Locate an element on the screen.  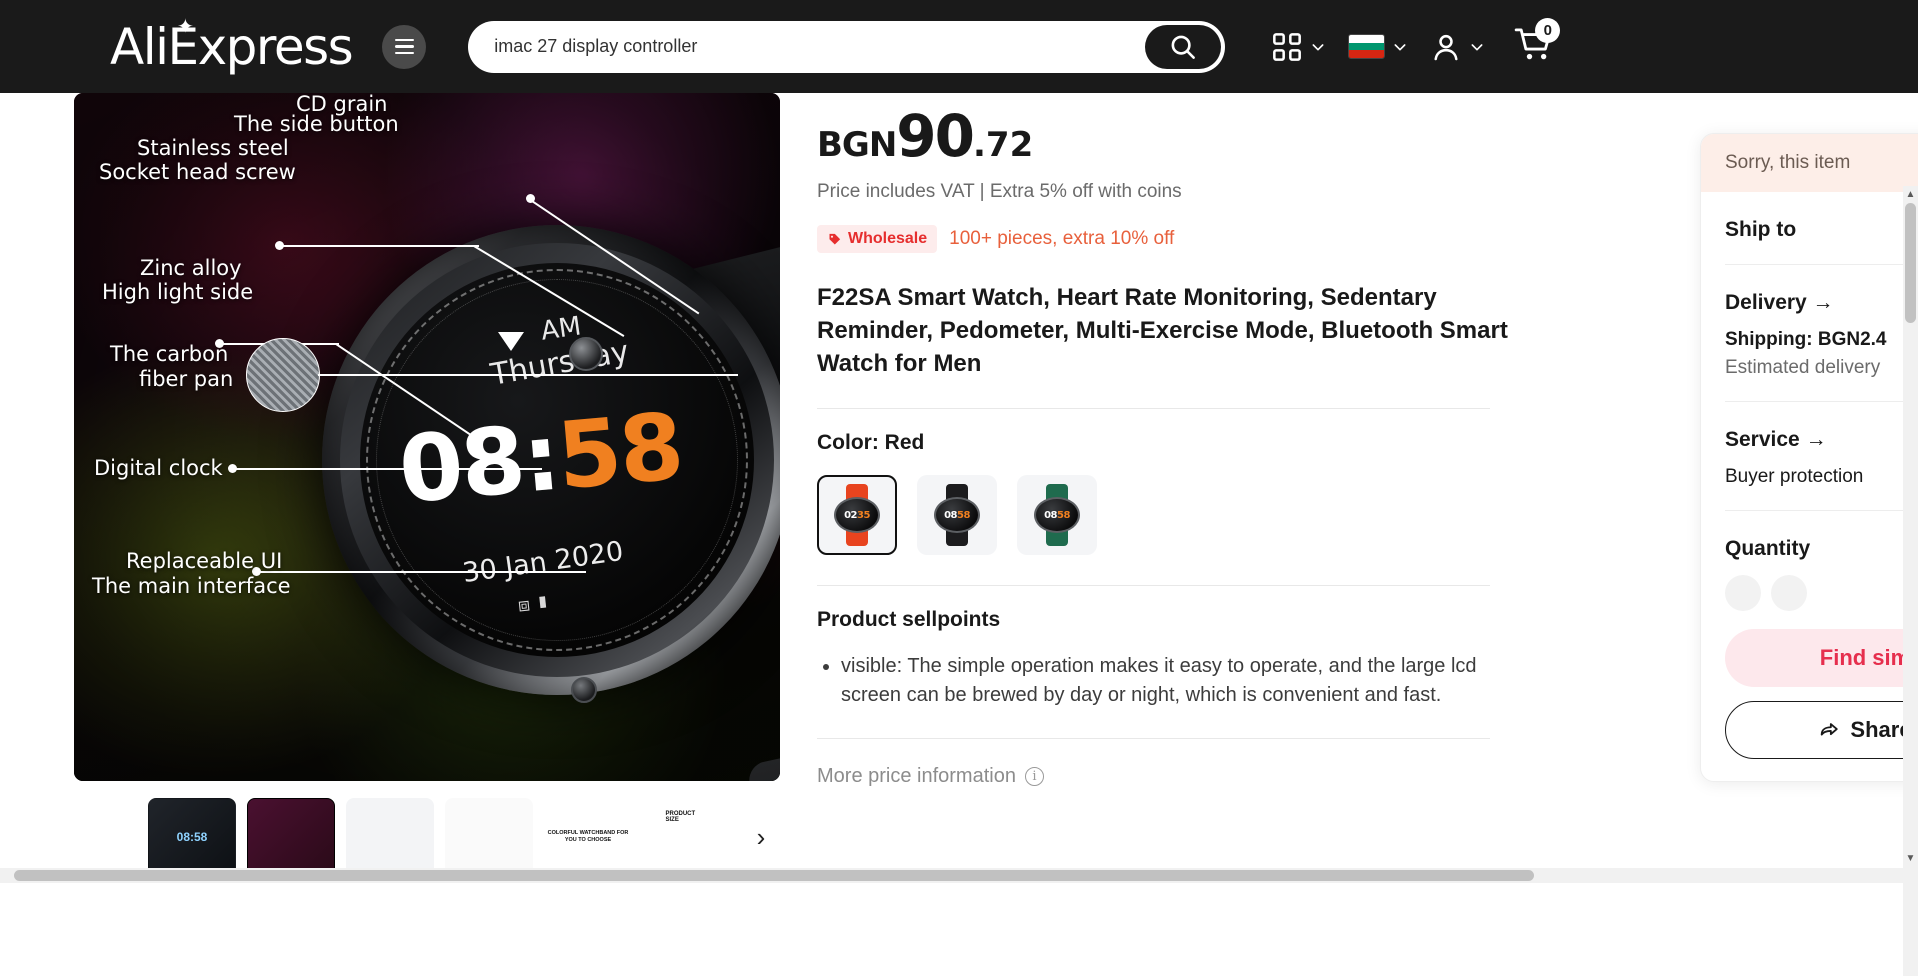
swatch-watch-graphic: 0235 is located at coordinates (857, 515).